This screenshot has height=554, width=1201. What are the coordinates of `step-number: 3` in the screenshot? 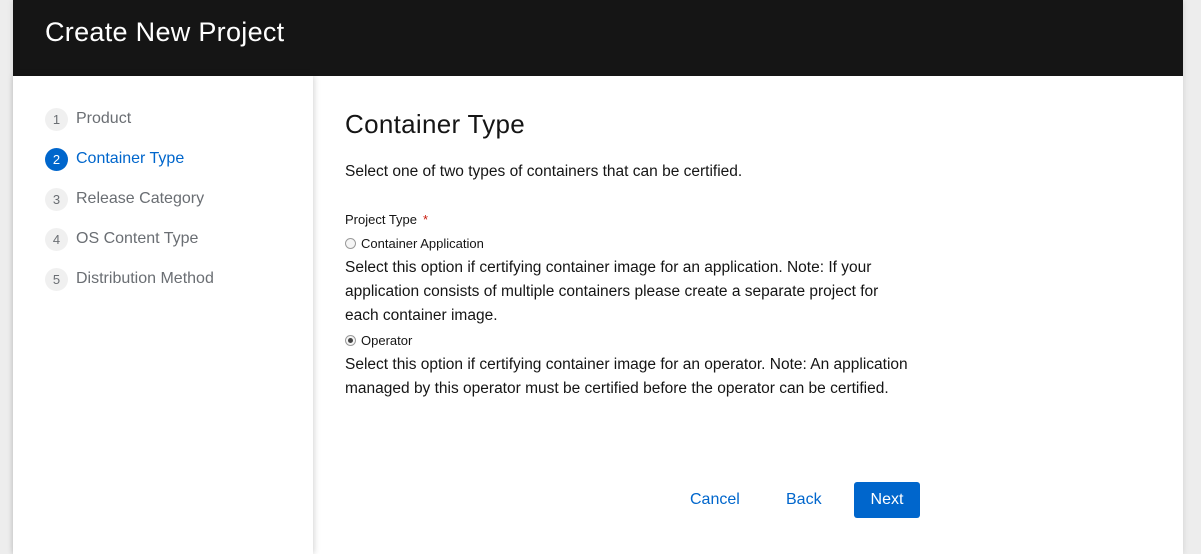 It's located at (56, 199).